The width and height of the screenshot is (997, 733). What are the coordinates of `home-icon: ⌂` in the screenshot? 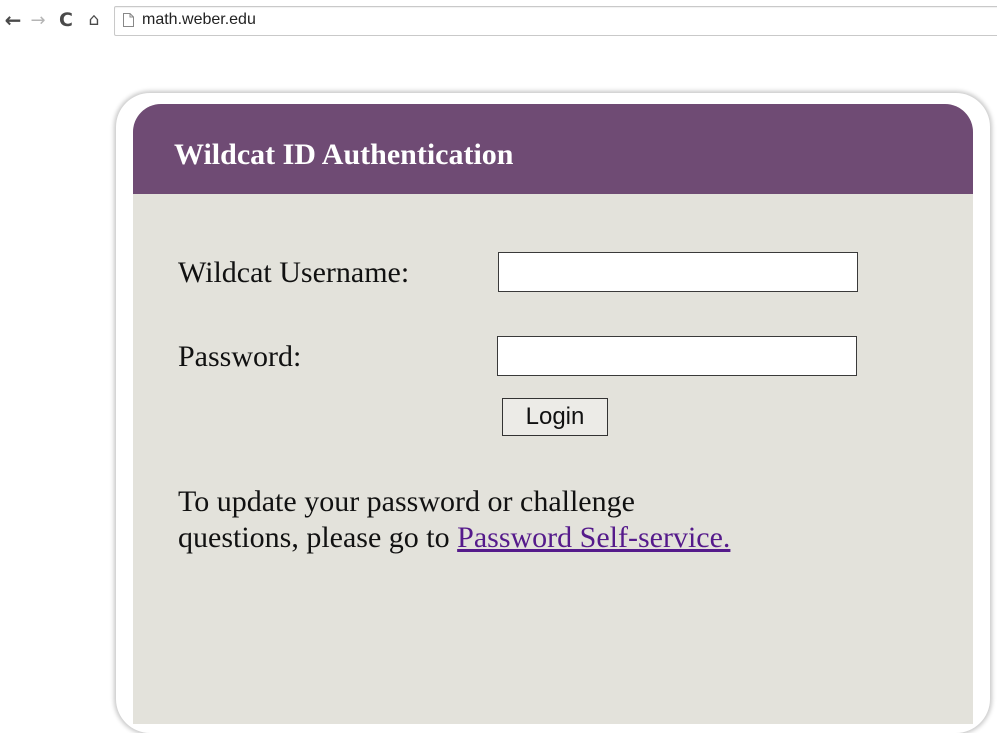 It's located at (94, 20).